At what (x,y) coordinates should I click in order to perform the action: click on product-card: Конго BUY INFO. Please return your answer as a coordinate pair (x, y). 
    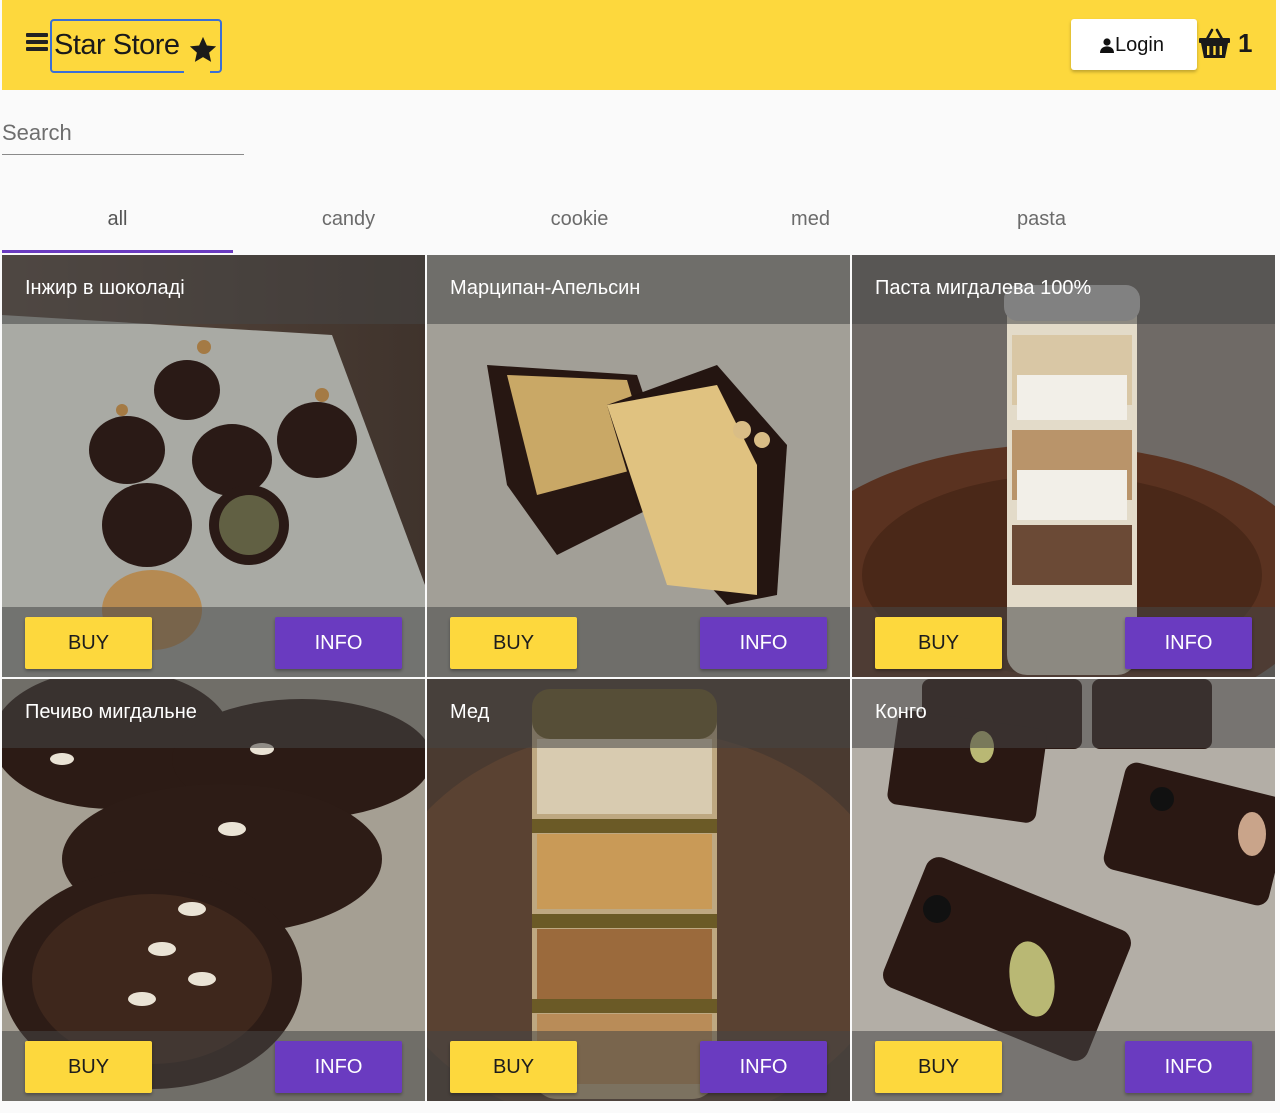
    Looking at the image, I should click on (1063, 890).